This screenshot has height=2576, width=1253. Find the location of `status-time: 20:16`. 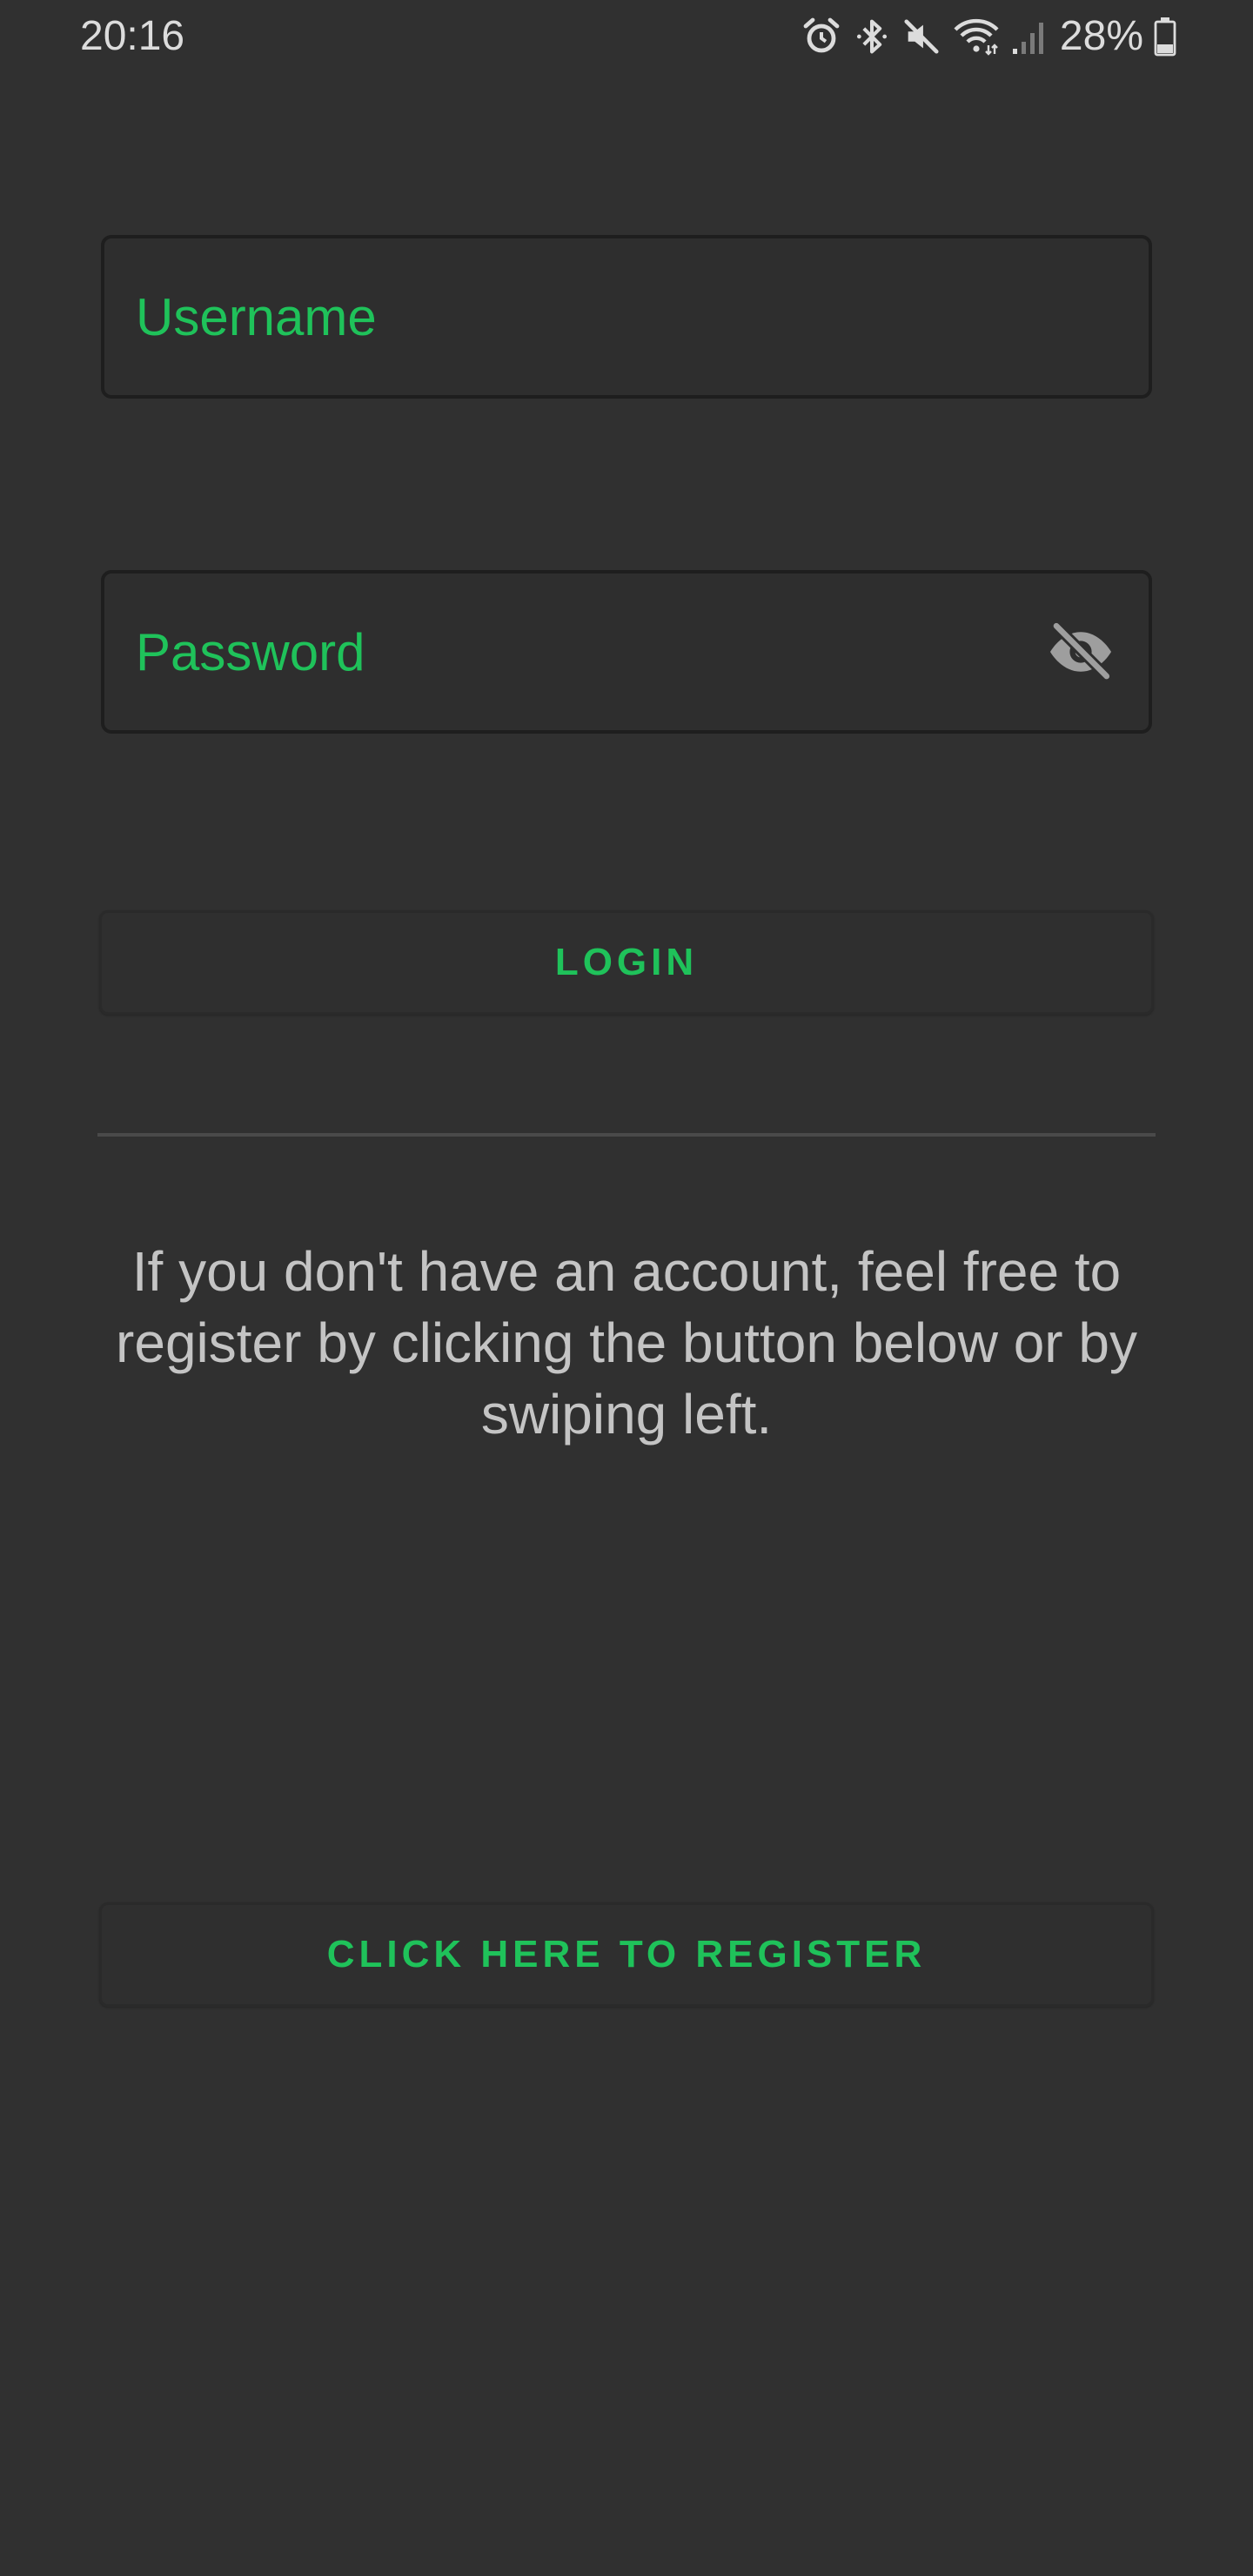

status-time: 20:16 is located at coordinates (132, 36).